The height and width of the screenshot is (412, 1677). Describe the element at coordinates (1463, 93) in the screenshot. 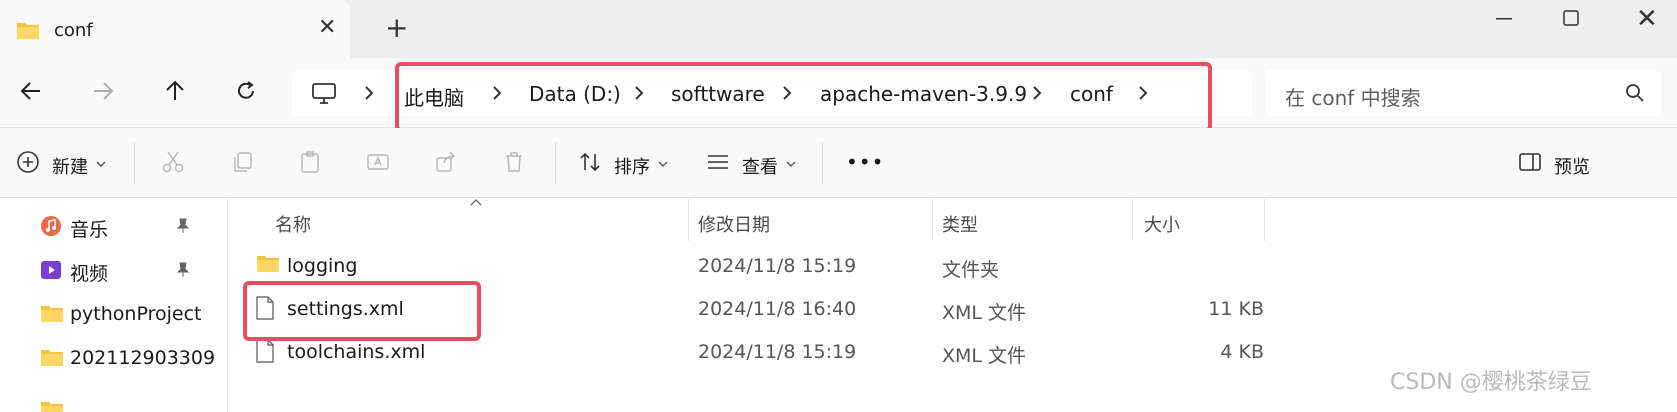

I see `search-input: 在 conf 中搜索` at that location.